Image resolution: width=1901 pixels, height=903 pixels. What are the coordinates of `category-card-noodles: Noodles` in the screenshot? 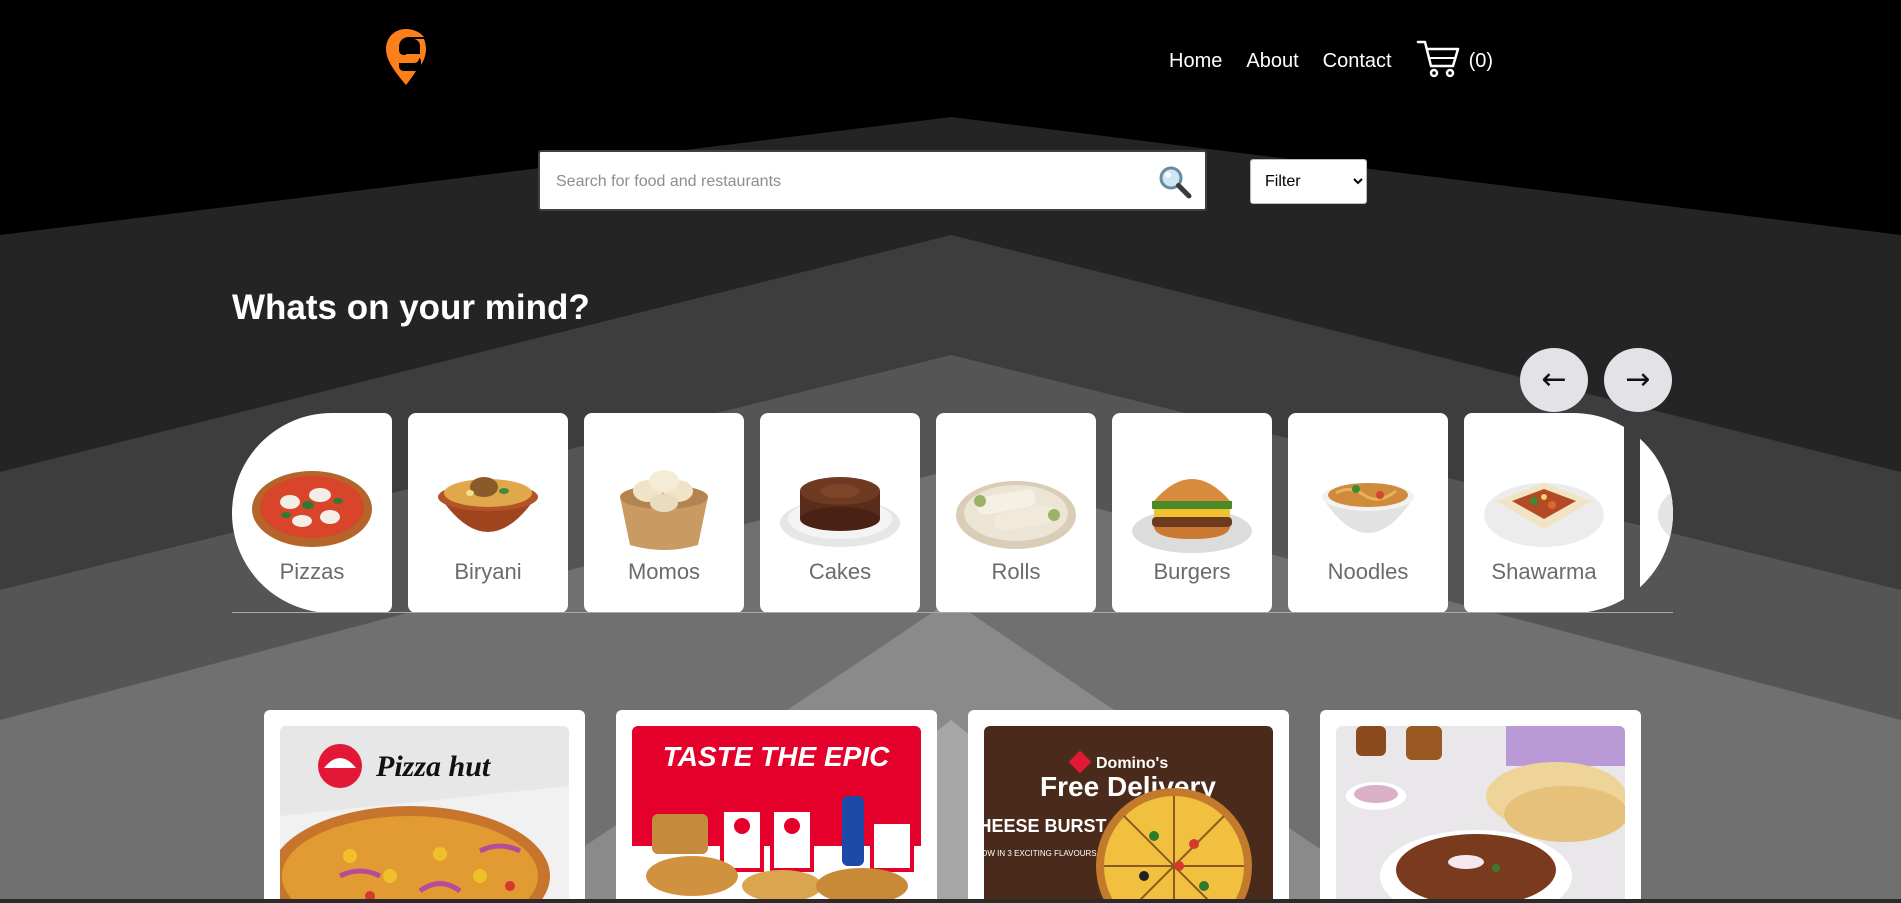 It's located at (1368, 513).